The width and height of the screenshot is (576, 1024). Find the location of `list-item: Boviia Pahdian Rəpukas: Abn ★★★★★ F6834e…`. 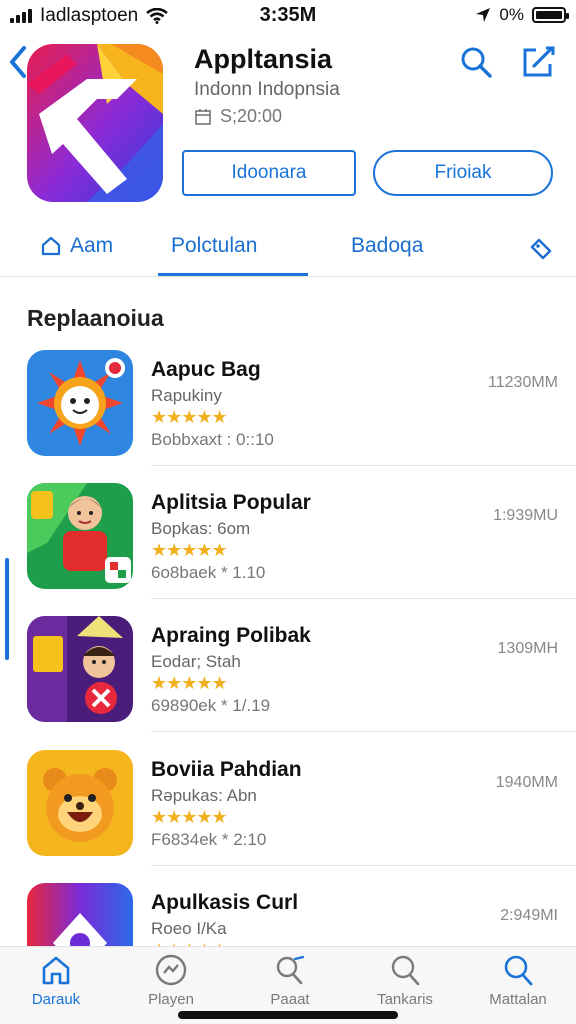

list-item: Boviia Pahdian Rəpukas: Abn ★★★★★ F6834e… is located at coordinates (288, 806).